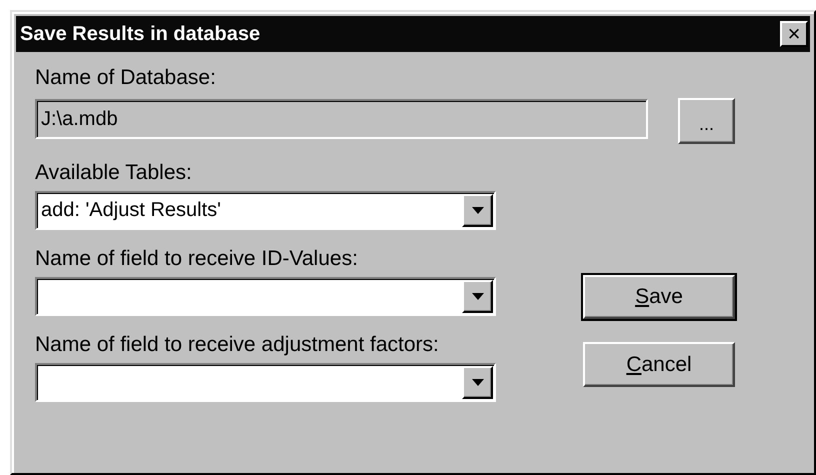 The height and width of the screenshot is (475, 816). Describe the element at coordinates (659, 297) in the screenshot. I see `button: Save` at that location.